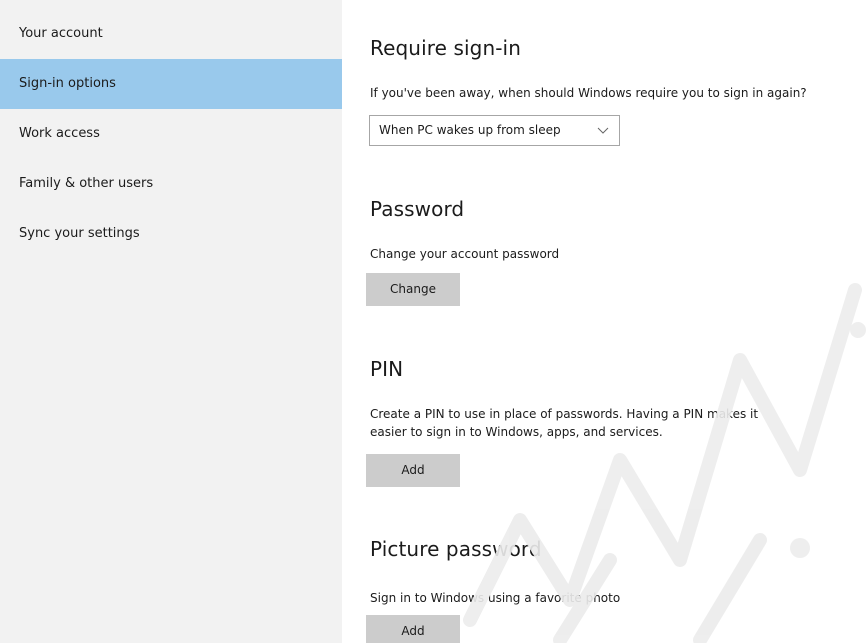  Describe the element at coordinates (465, 254) in the screenshot. I see `password-description: Change your account password` at that location.